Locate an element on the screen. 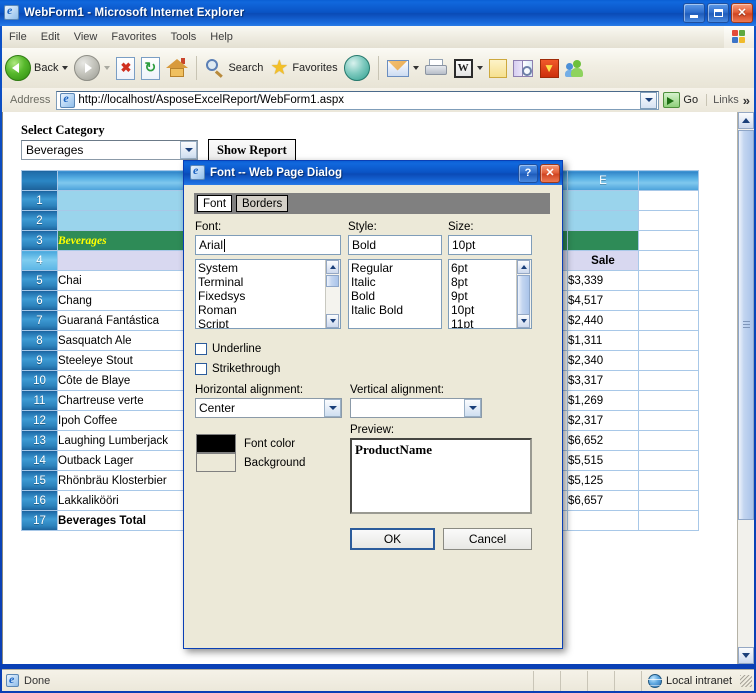  security-zone: Local intranet is located at coordinates (691, 681).